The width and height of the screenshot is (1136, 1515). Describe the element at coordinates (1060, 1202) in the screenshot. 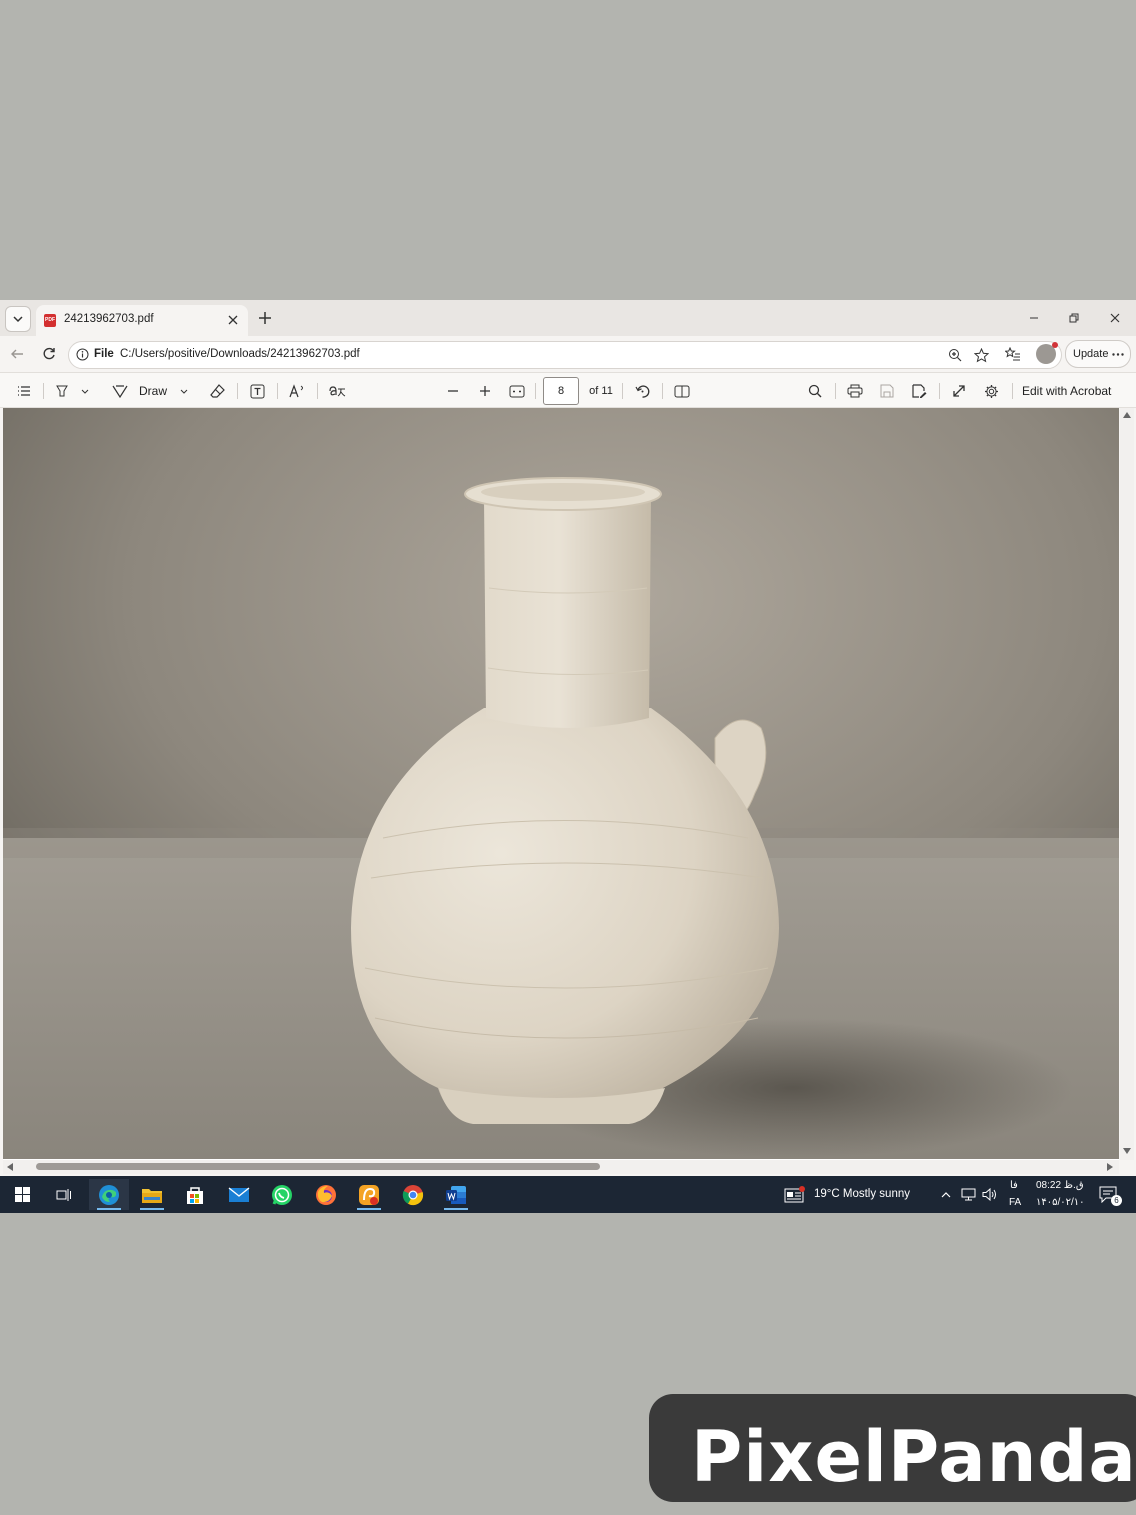

I see `clock-date: ۱۴۰۵/۰۲/۱۰` at that location.